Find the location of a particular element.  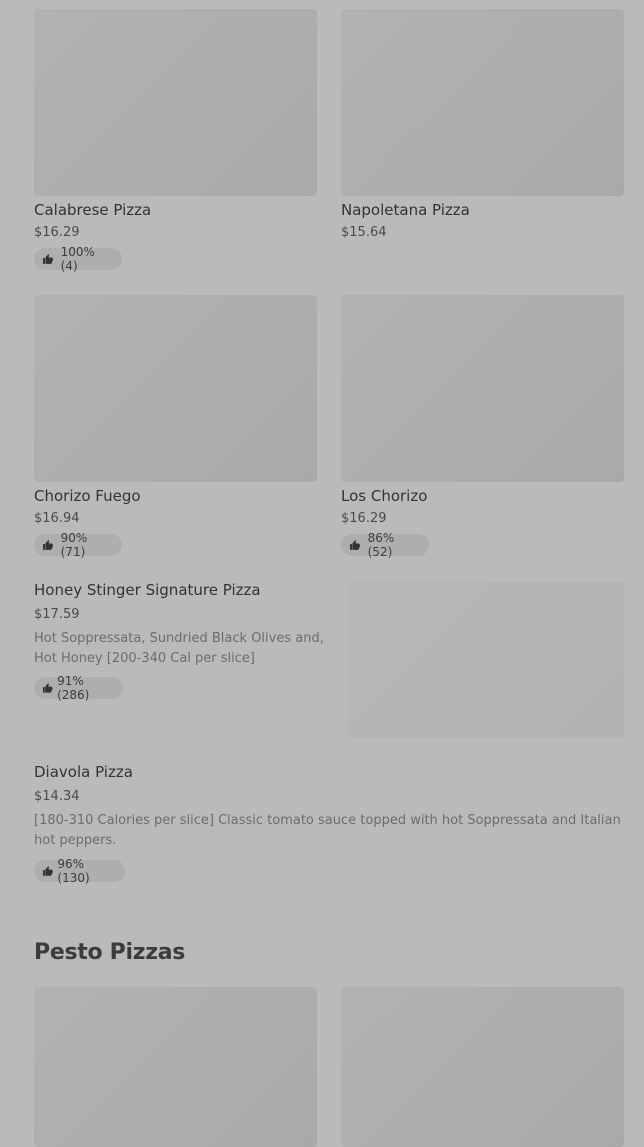

rating-text: 100% (4) is located at coordinates (77, 259).